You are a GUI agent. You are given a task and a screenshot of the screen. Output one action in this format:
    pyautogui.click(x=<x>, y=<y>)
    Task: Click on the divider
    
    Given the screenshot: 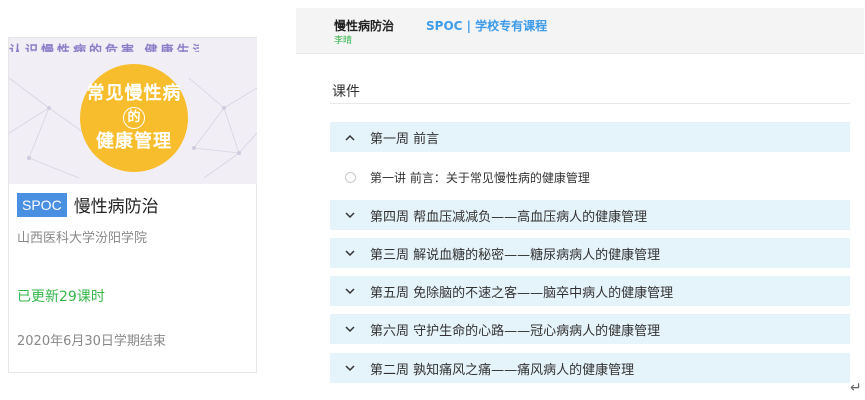 What is the action you would take?
    pyautogui.click(x=590, y=103)
    